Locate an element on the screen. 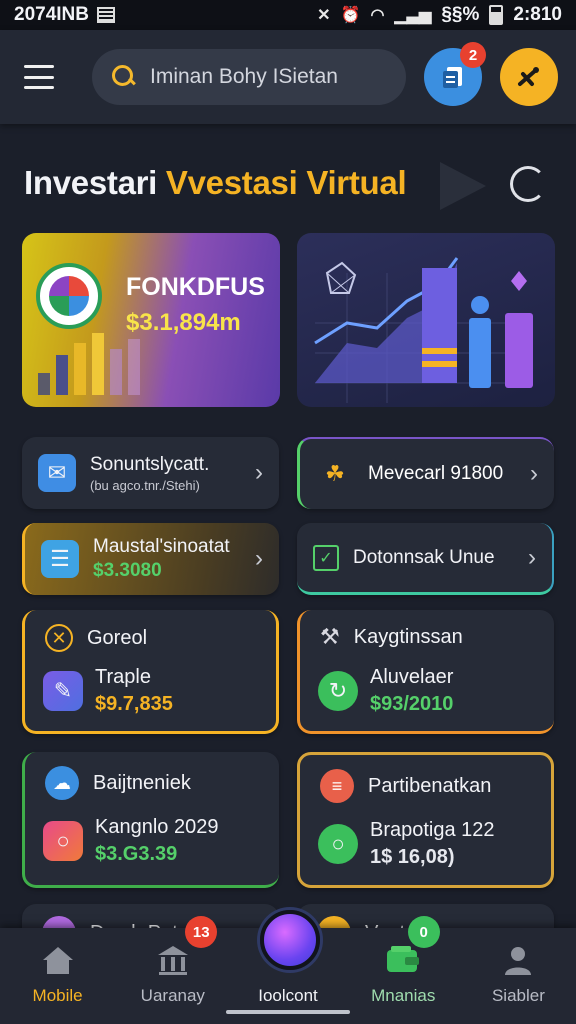 This screenshot has width=576, height=1024. checkbox-icon: ✓ is located at coordinates (326, 557).